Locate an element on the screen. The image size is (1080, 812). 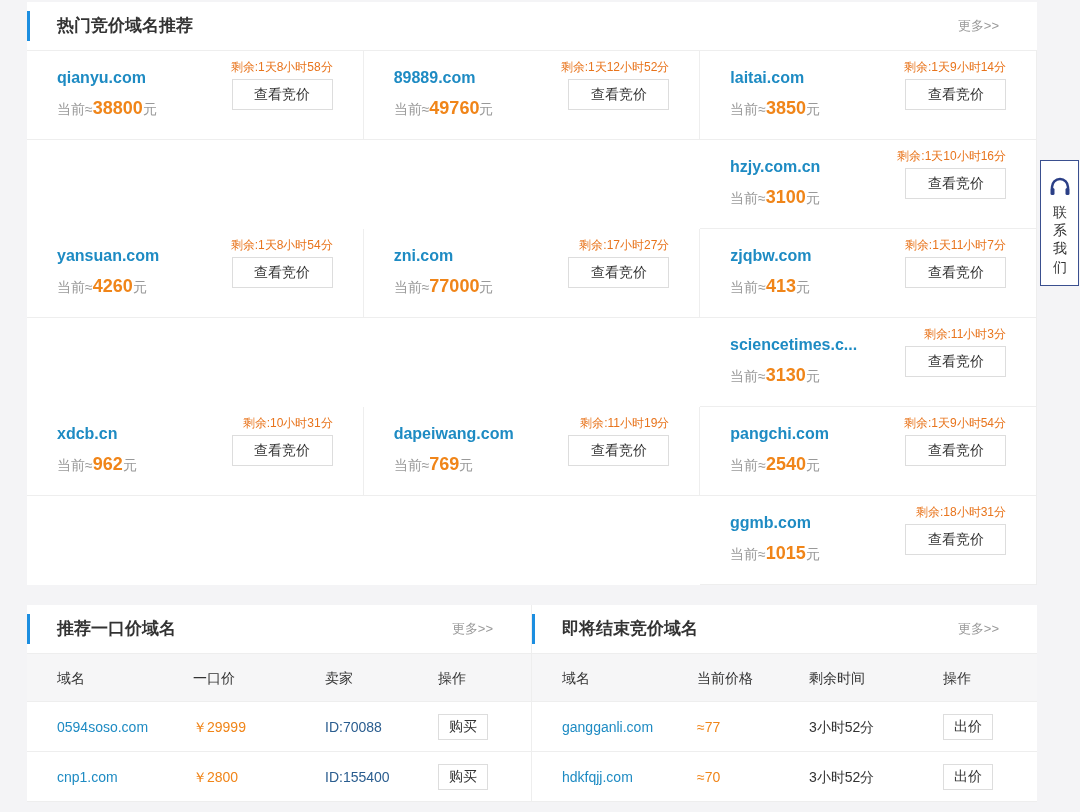
current-price: 当前≈3130元 is located at coordinates (775, 375).